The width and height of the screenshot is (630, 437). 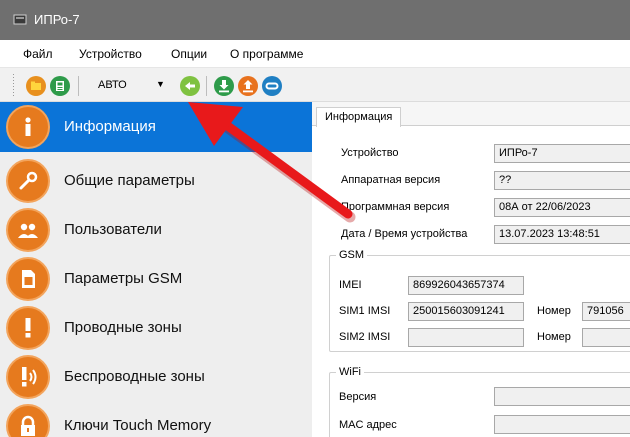 I want to click on sidebar-item-label: Параметры GSM, so click(x=123, y=278).